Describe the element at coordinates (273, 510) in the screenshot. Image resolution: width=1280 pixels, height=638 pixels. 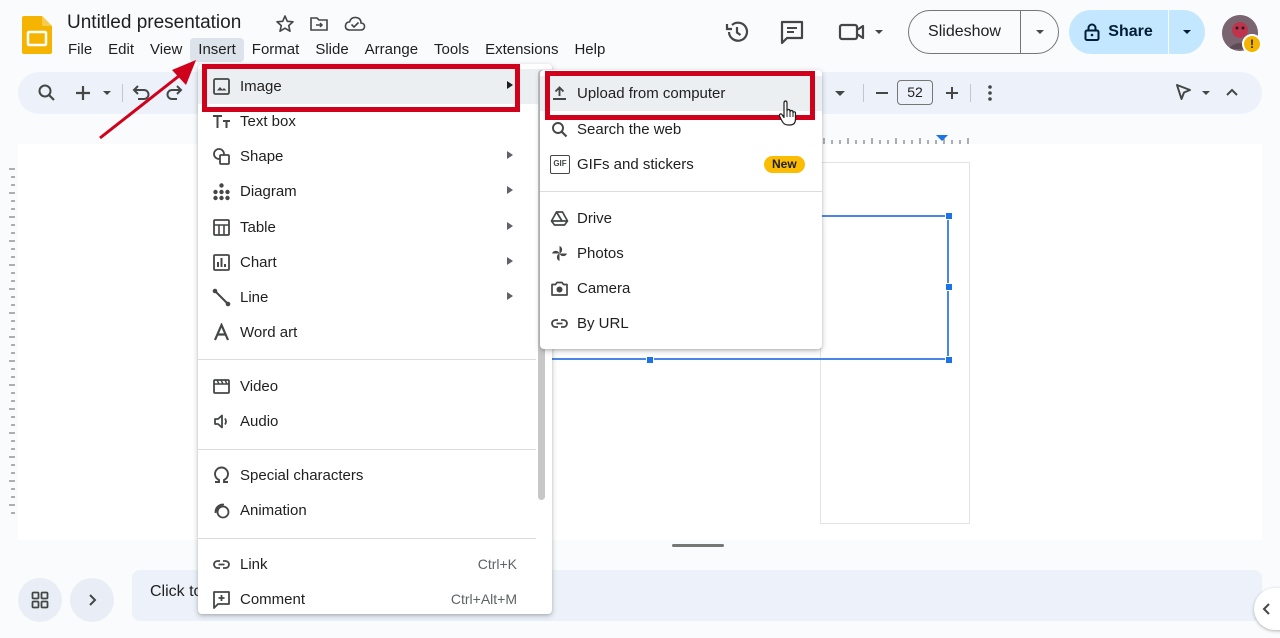
I see `menu-item-label: Animation` at that location.